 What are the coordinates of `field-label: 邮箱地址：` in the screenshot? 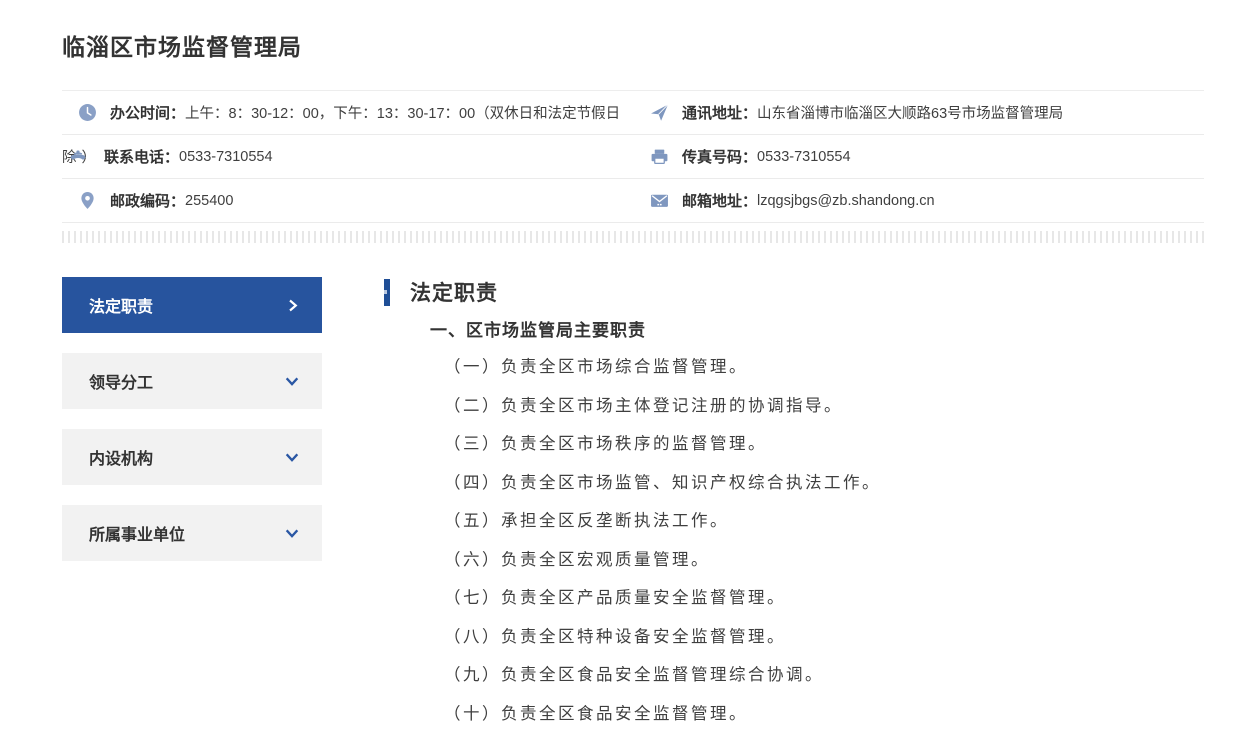 It's located at (720, 201).